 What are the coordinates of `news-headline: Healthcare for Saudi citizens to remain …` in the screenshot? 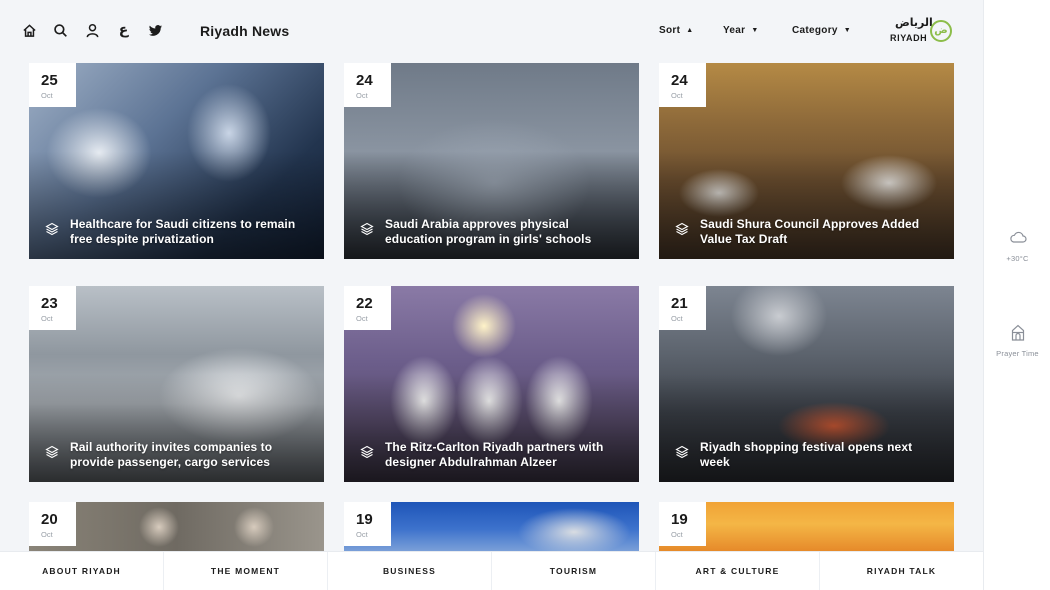 It's located at (190, 232).